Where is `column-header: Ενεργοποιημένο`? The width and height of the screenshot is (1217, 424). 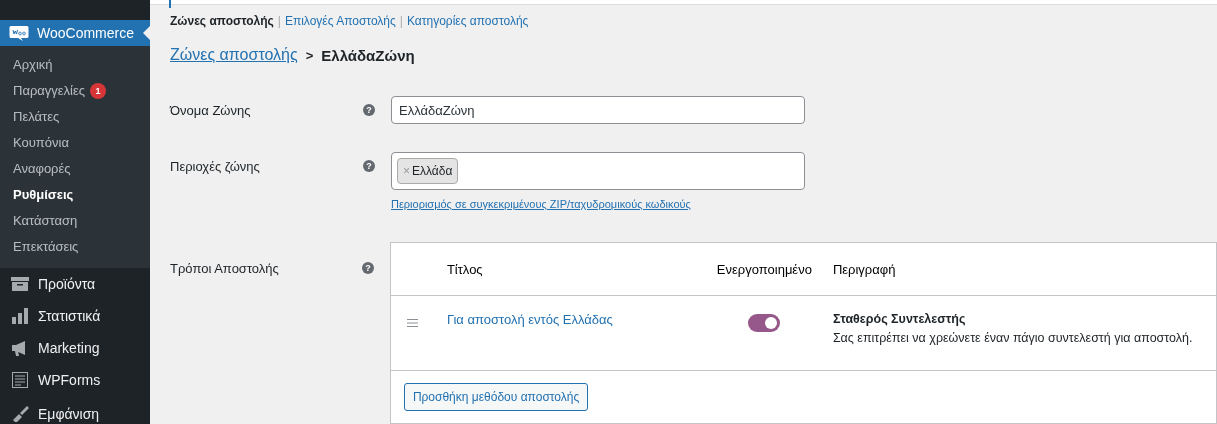
column-header: Ενεργοποιημένο is located at coordinates (764, 269).